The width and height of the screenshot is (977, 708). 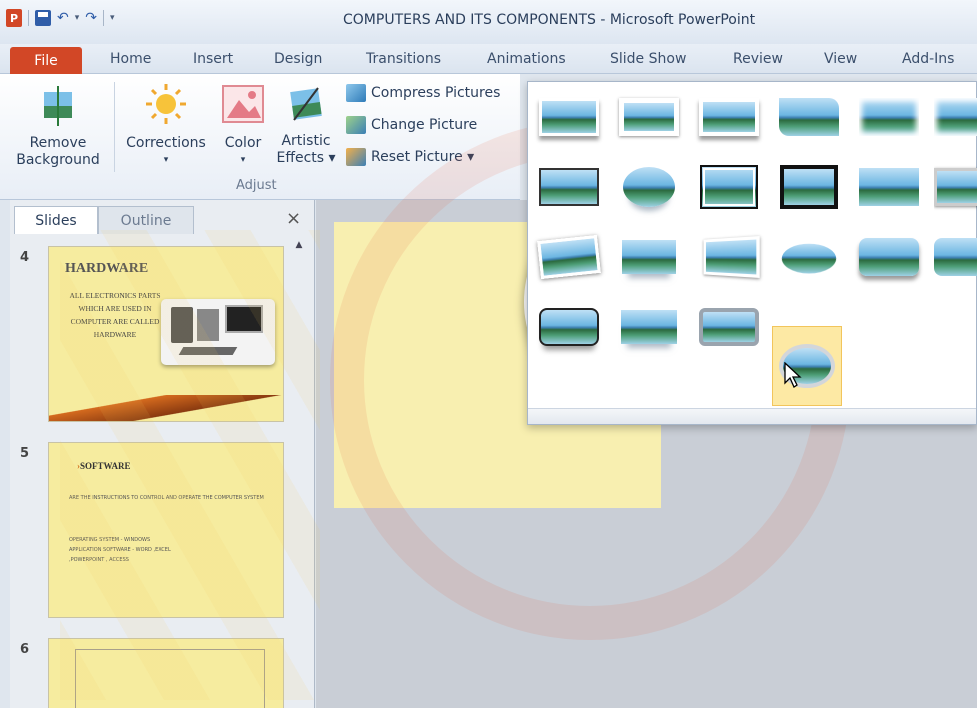 I want to click on remove-background-label-1: Remove, so click(x=58, y=143).